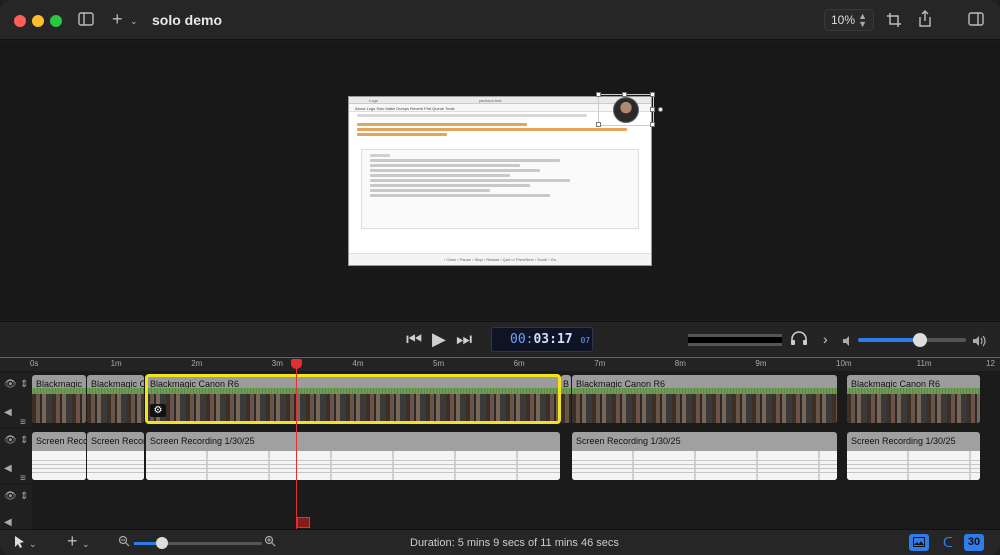 The image size is (1000, 555). Describe the element at coordinates (519, 363) in the screenshot. I see `ruler-tick-label: 6m` at that location.